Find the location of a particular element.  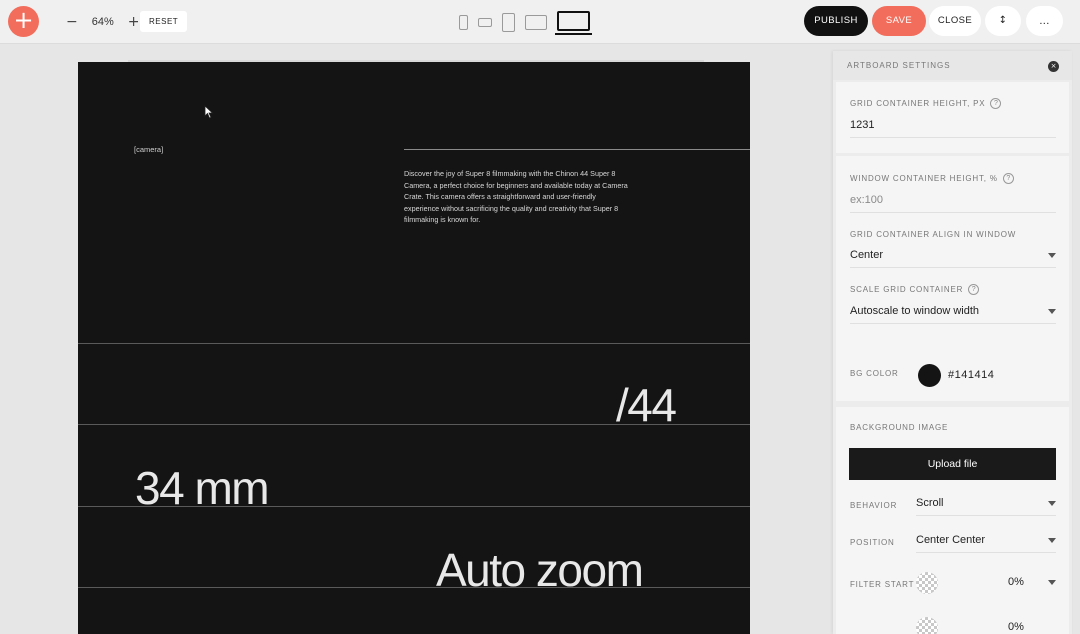

scale-grid-value: Autoscale to window width is located at coordinates (915, 311).